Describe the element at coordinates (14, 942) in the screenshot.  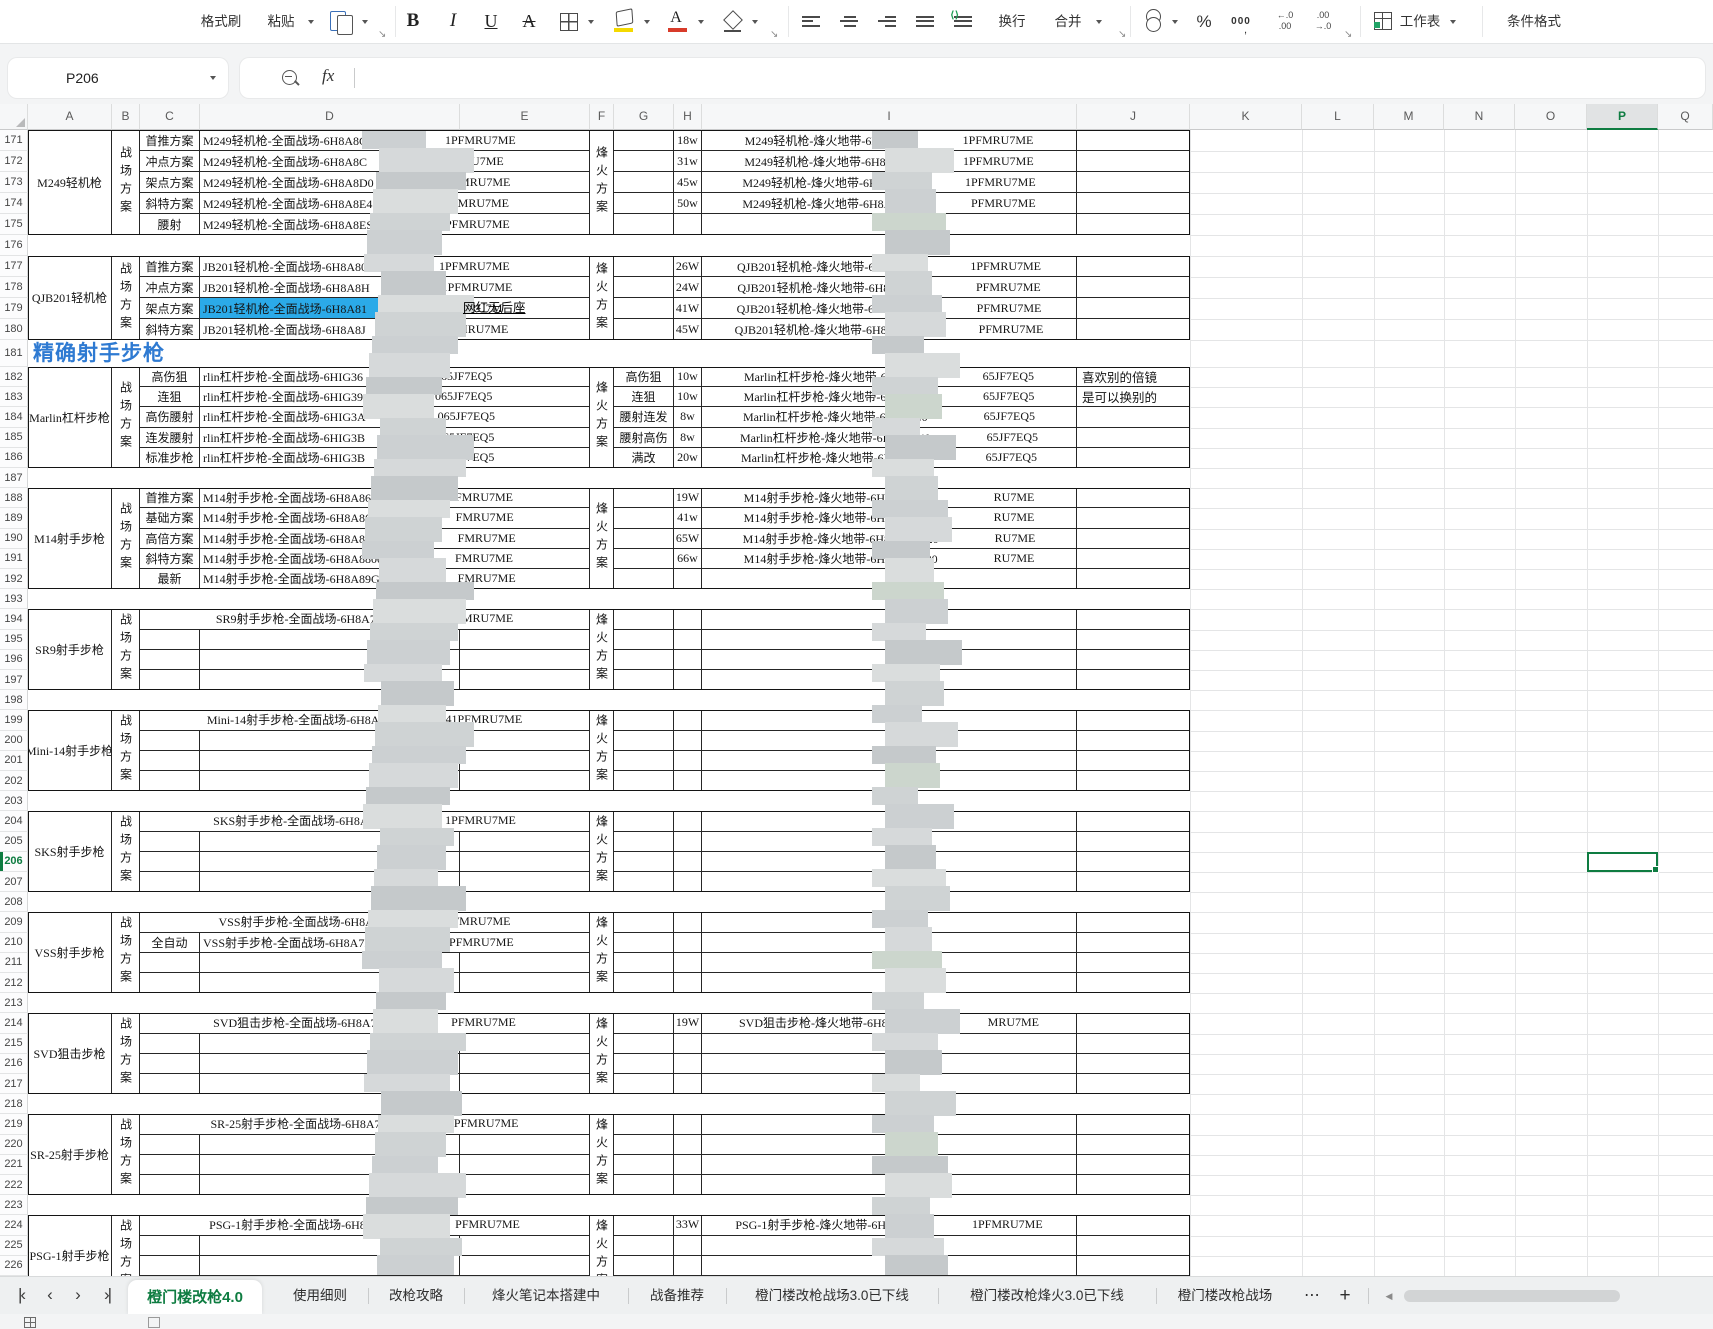
I see `row-header-210: 210` at that location.